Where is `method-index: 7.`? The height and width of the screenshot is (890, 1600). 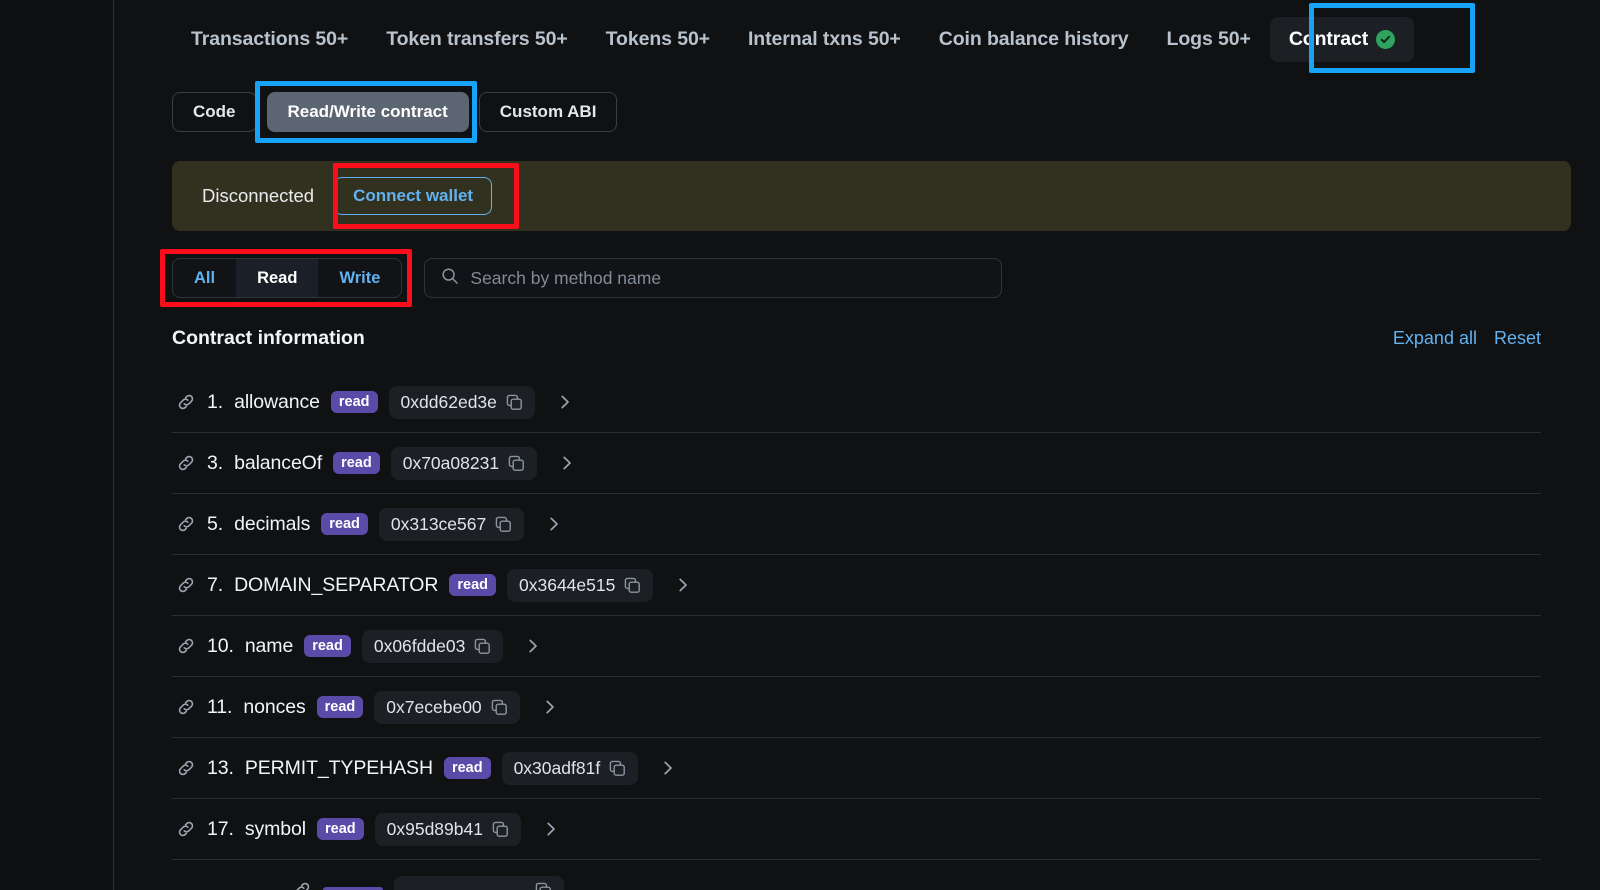
method-index: 7. is located at coordinates (215, 584).